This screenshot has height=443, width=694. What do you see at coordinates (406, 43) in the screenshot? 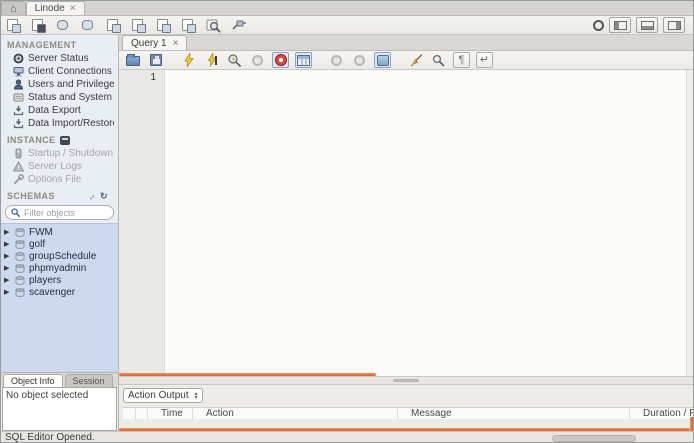
I see `query-tabstrip: Query 1 ×` at bounding box center [406, 43].